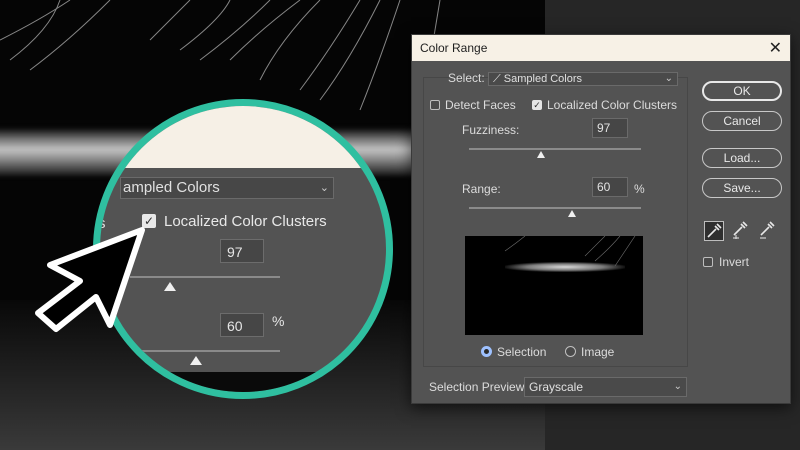 This screenshot has width=800, height=450. I want to click on dialog-titlebar: Color Range ✕, so click(601, 48).